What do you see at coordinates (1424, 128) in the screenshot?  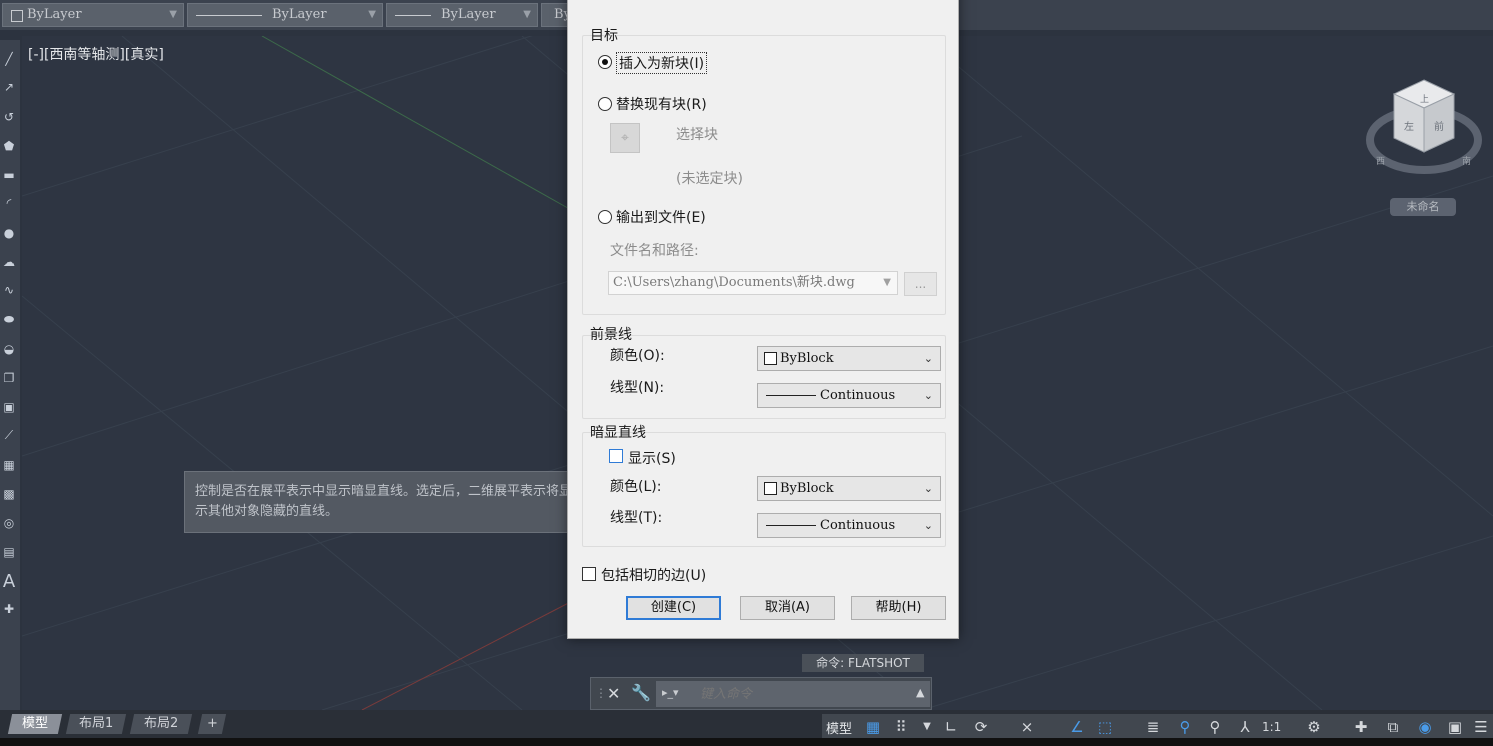 I see `viewcube-icon: 上 左 前 西 南` at bounding box center [1424, 128].